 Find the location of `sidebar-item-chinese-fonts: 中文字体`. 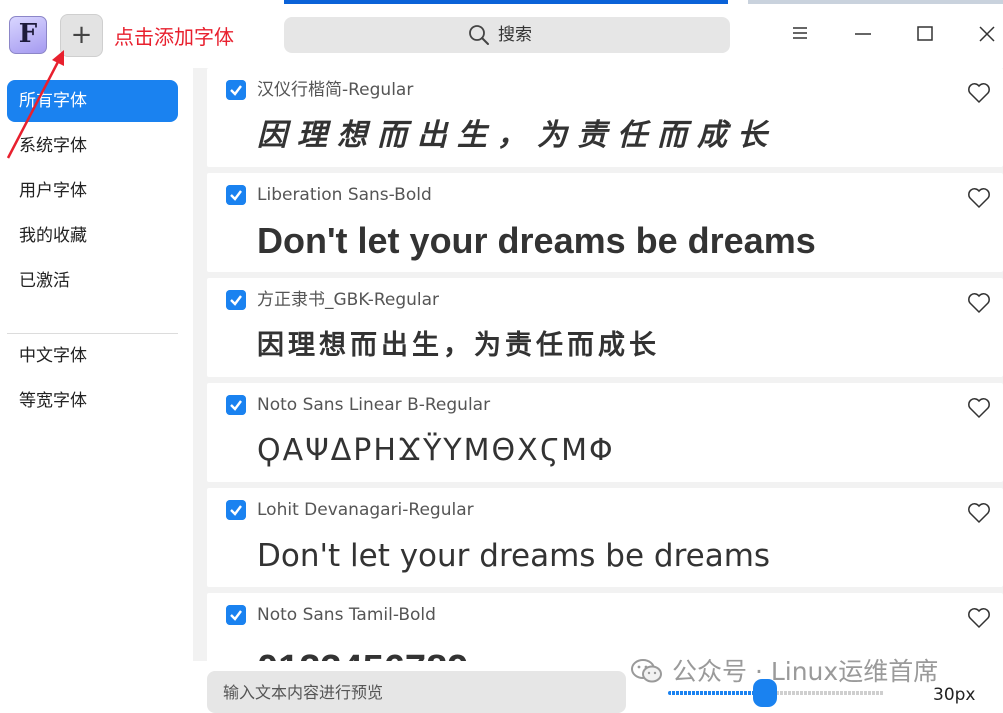

sidebar-item-chinese-fonts: 中文字体 is located at coordinates (92, 356).